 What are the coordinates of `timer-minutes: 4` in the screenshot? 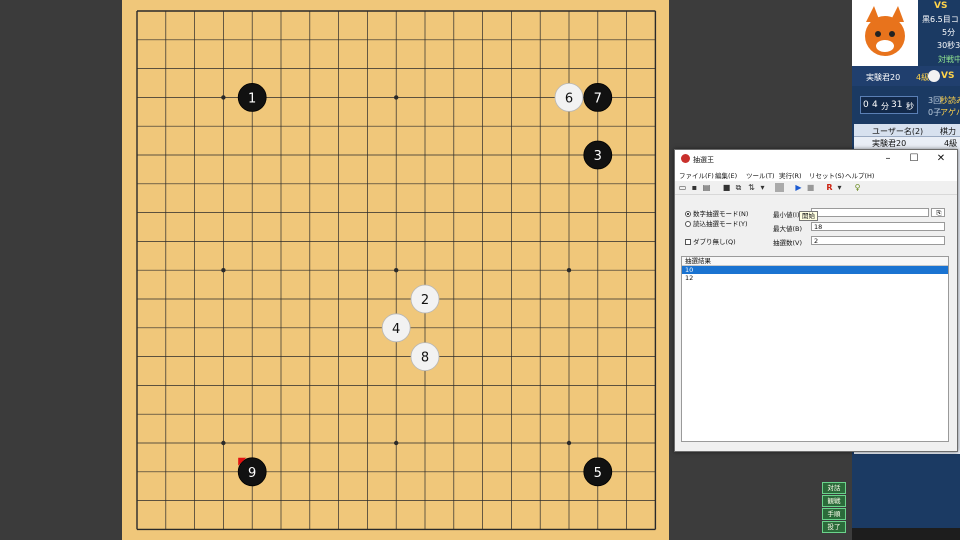 It's located at (875, 105).